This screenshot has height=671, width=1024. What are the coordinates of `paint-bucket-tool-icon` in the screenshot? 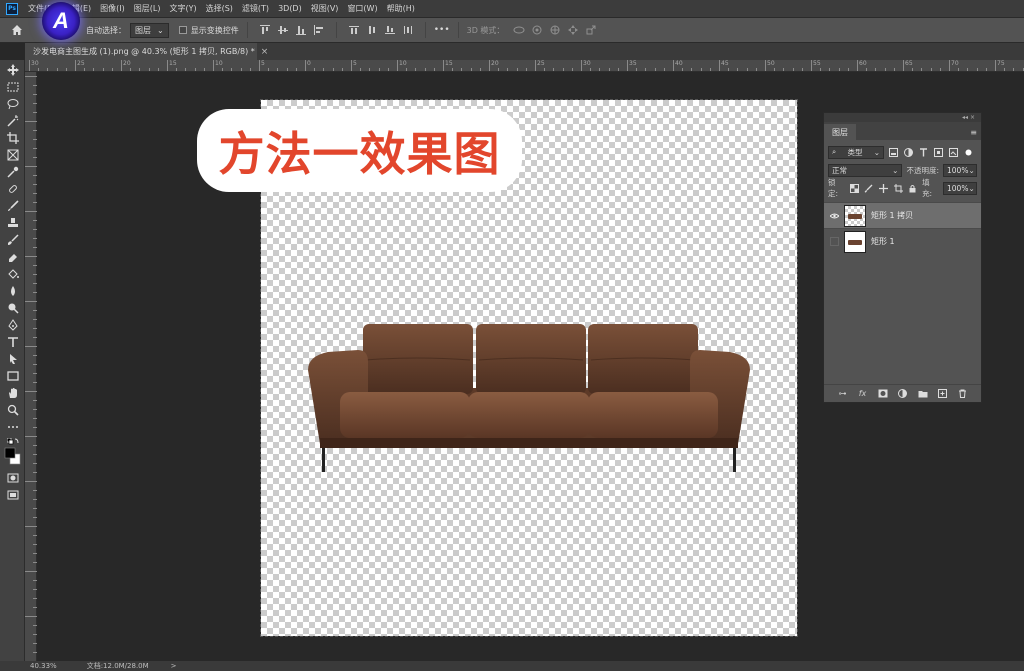 It's located at (12, 273).